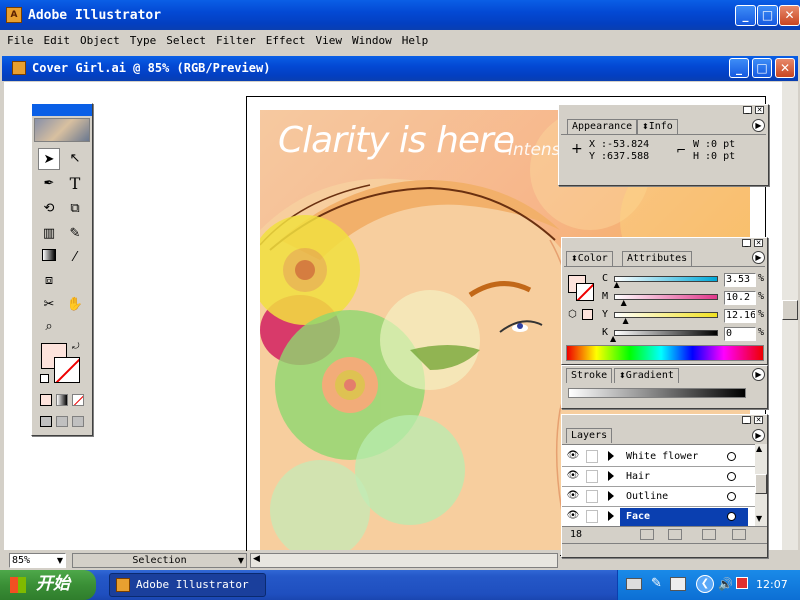  I want to click on volume-tray-icon: 🔊, so click(725, 584).